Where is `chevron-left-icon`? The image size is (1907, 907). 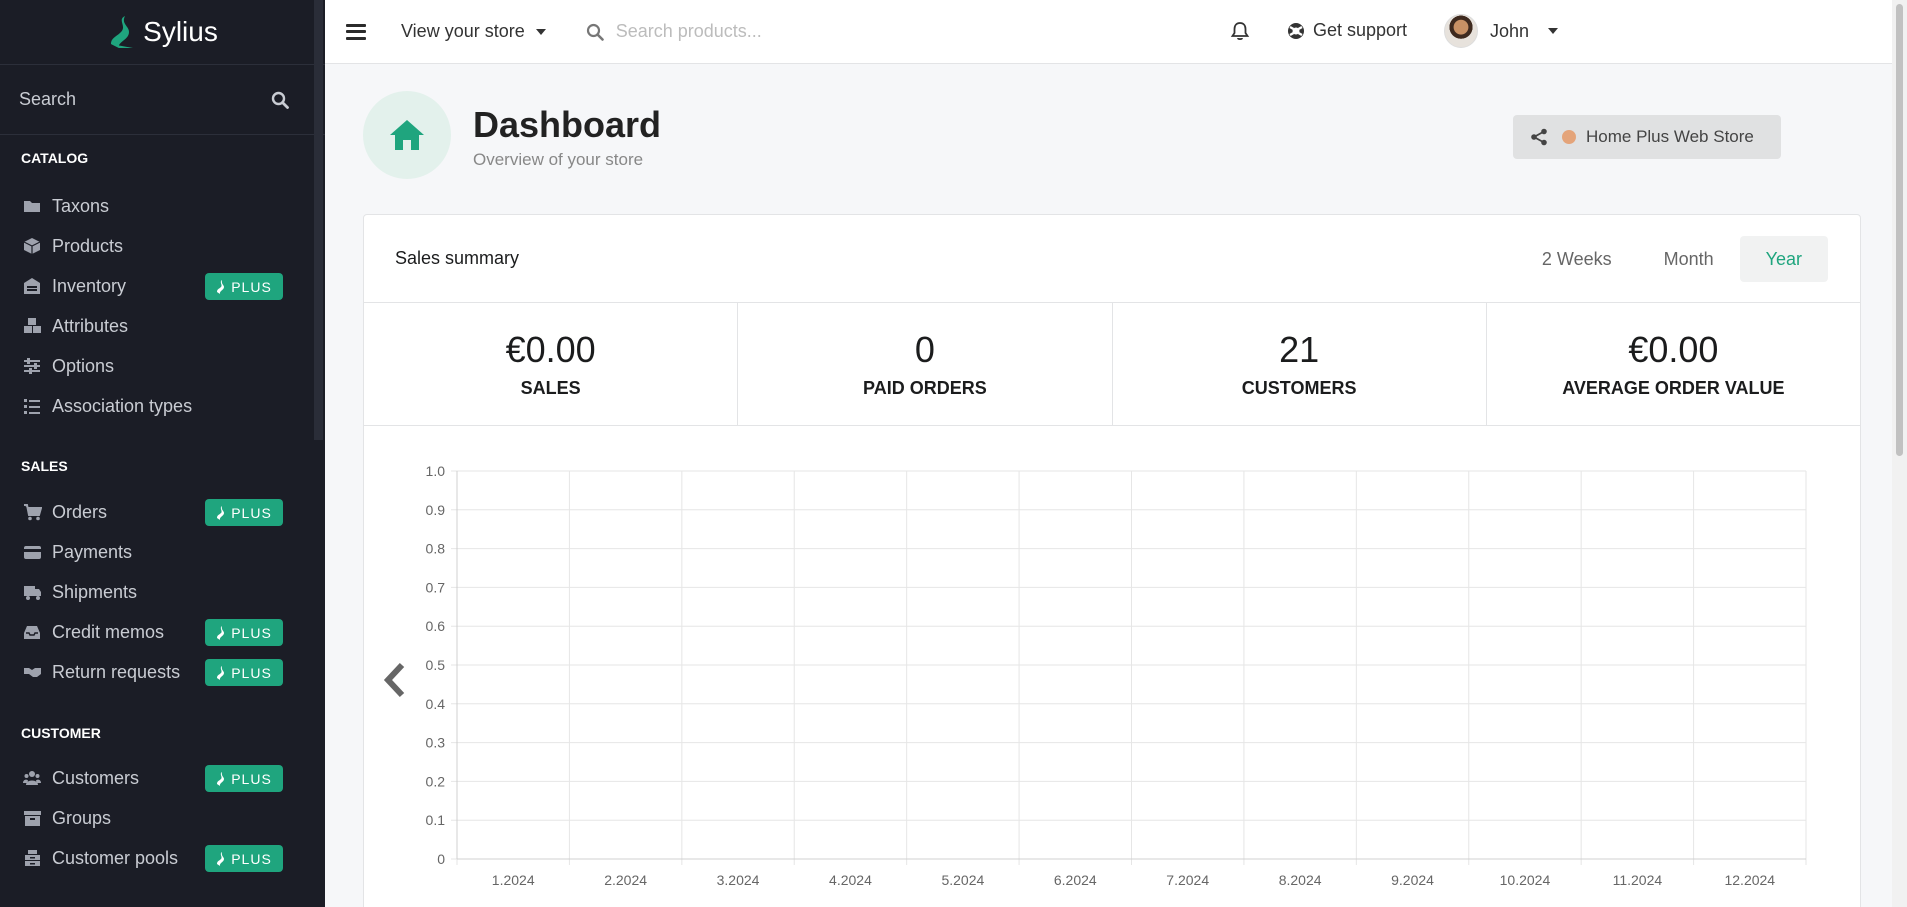
chevron-left-icon is located at coordinates (395, 680).